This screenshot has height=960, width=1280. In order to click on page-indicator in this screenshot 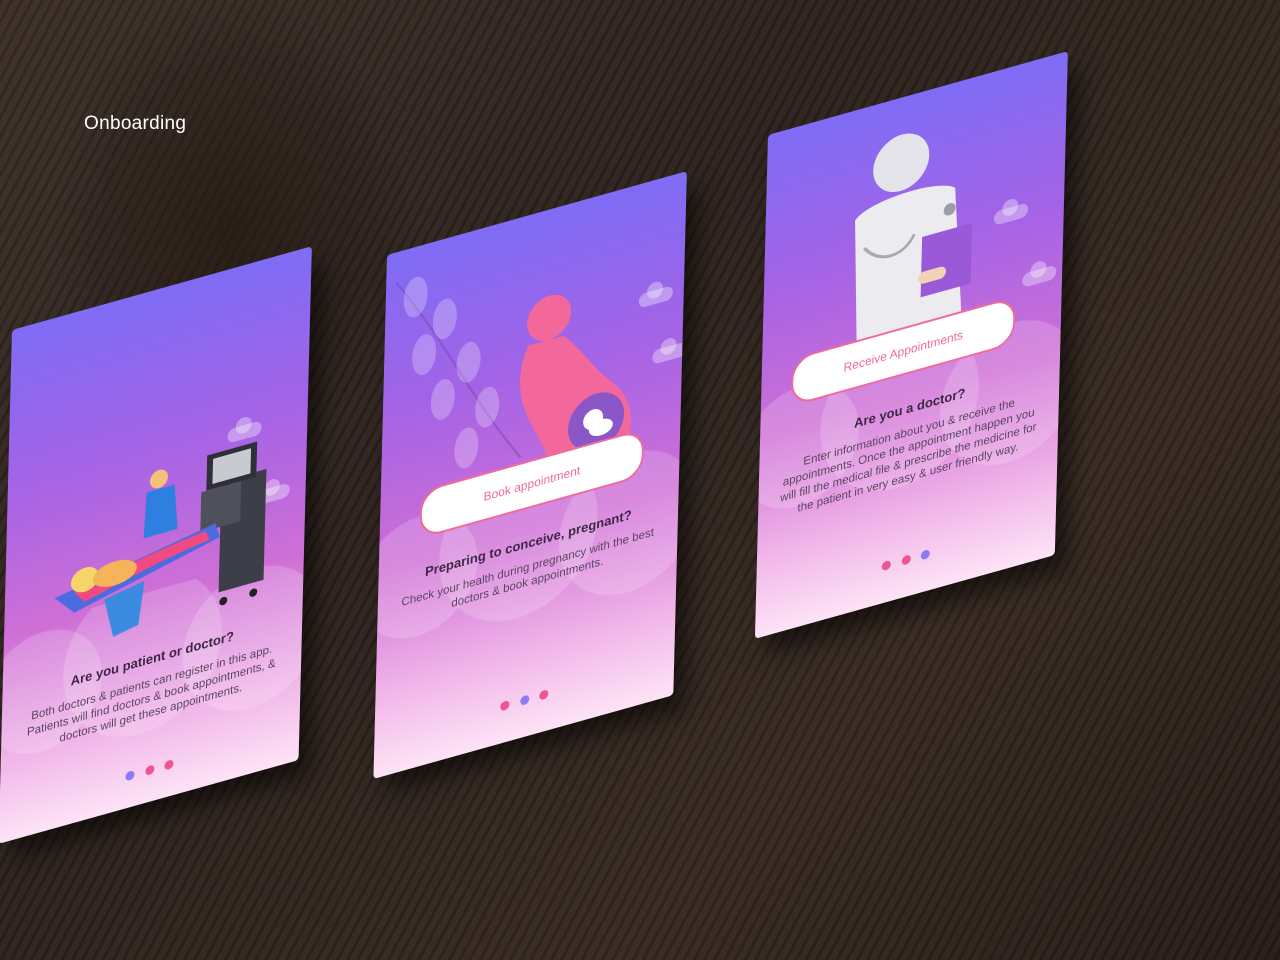, I will do `click(524, 701)`.